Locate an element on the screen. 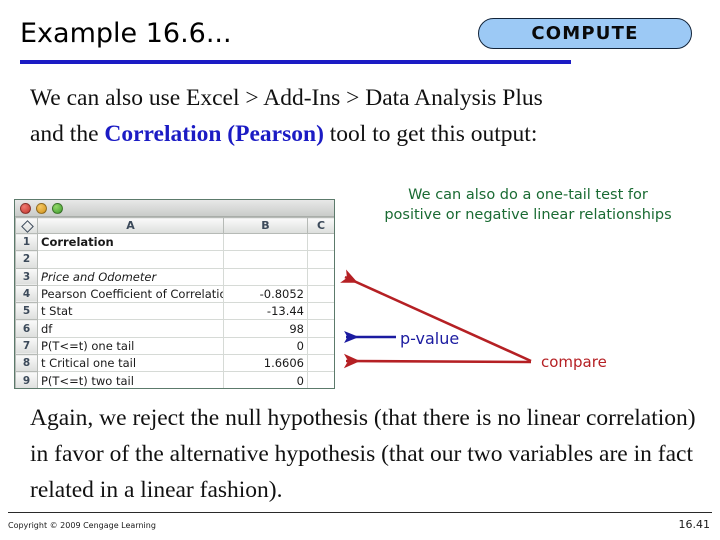 The height and width of the screenshot is (540, 720). select-all-corner is located at coordinates (26, 225).